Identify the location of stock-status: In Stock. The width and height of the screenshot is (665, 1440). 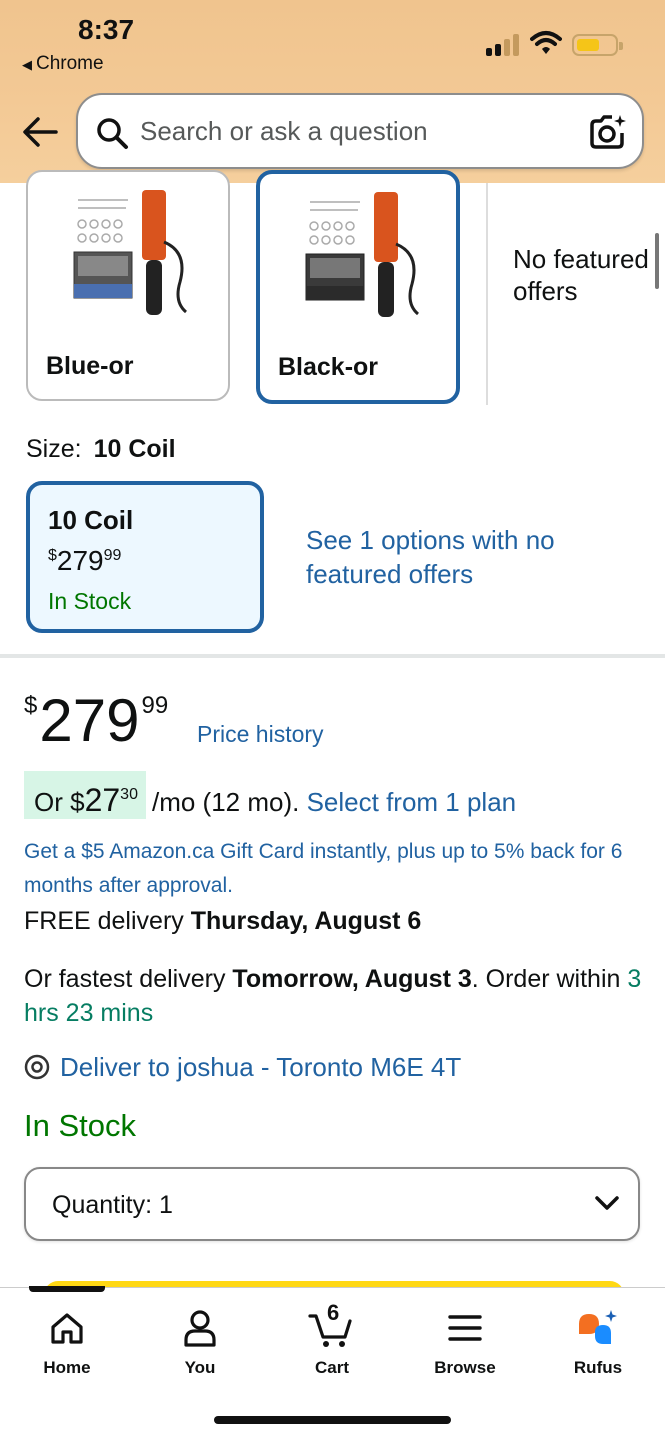
(80, 1125).